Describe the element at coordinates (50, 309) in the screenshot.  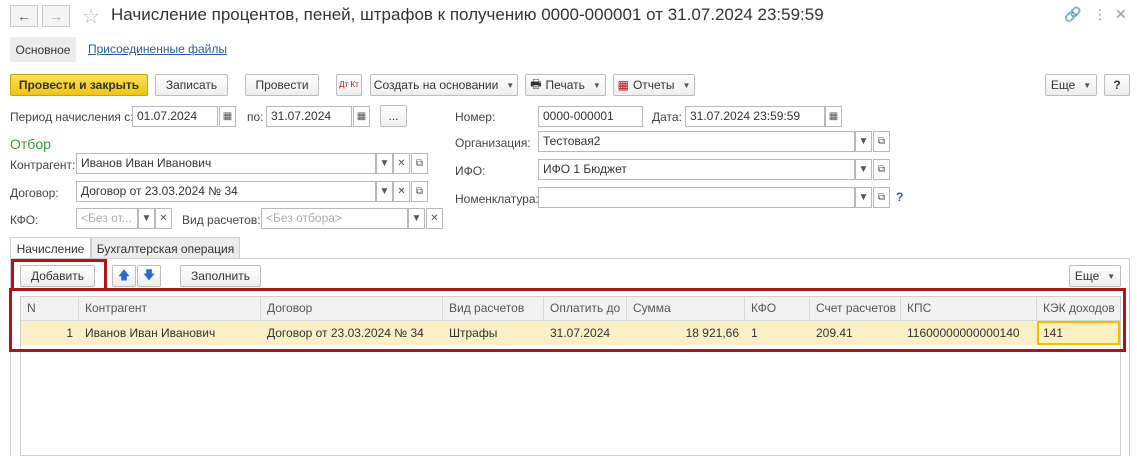
I see `column-header: N` at that location.